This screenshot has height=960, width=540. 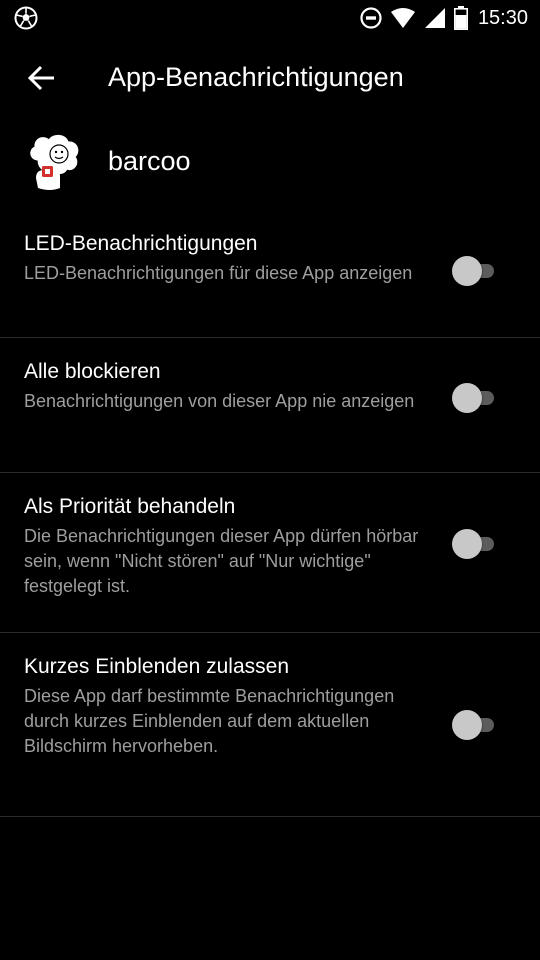 What do you see at coordinates (54, 162) in the screenshot?
I see `barcoo-app-icon` at bounding box center [54, 162].